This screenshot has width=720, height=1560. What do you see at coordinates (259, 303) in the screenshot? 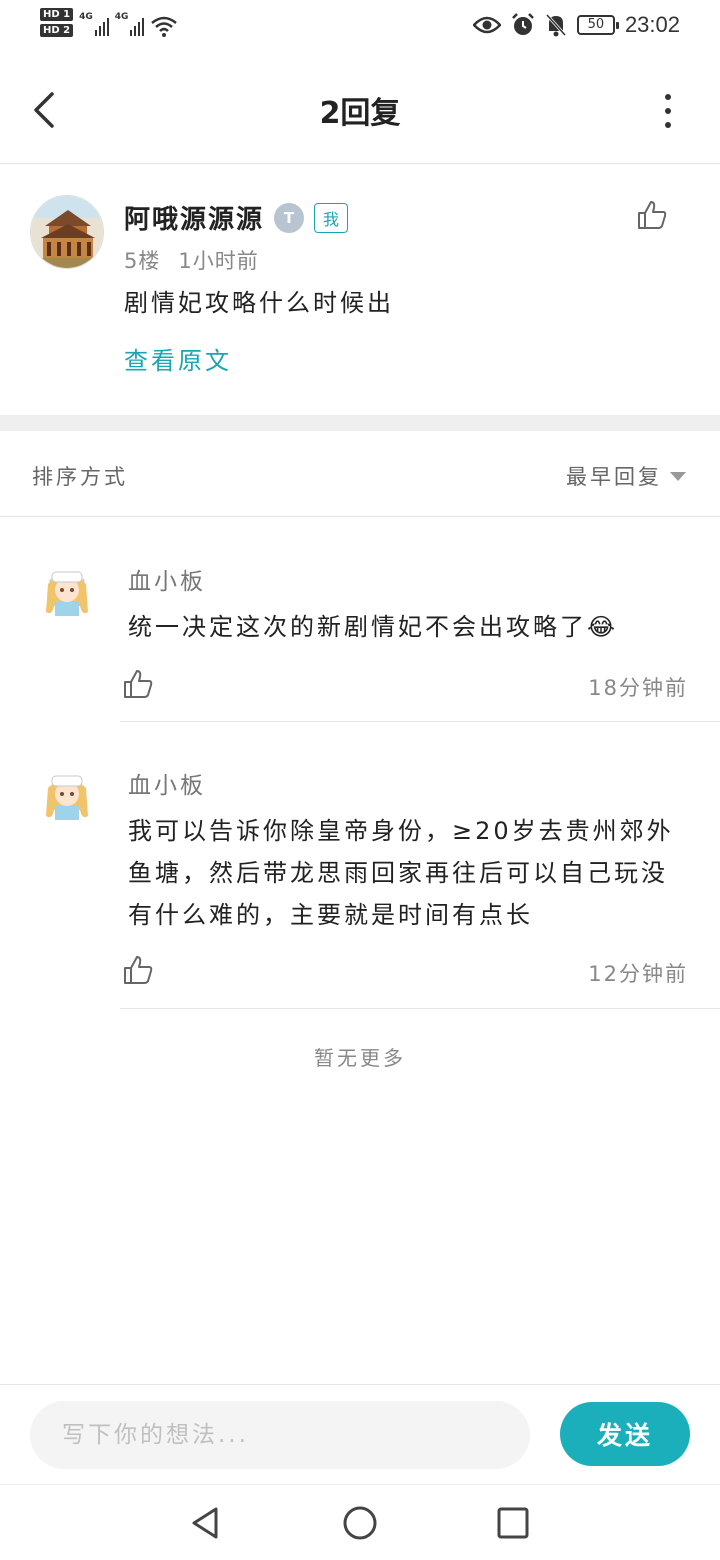
I see `post-content: 剧情妃攻略什么时候出` at bounding box center [259, 303].